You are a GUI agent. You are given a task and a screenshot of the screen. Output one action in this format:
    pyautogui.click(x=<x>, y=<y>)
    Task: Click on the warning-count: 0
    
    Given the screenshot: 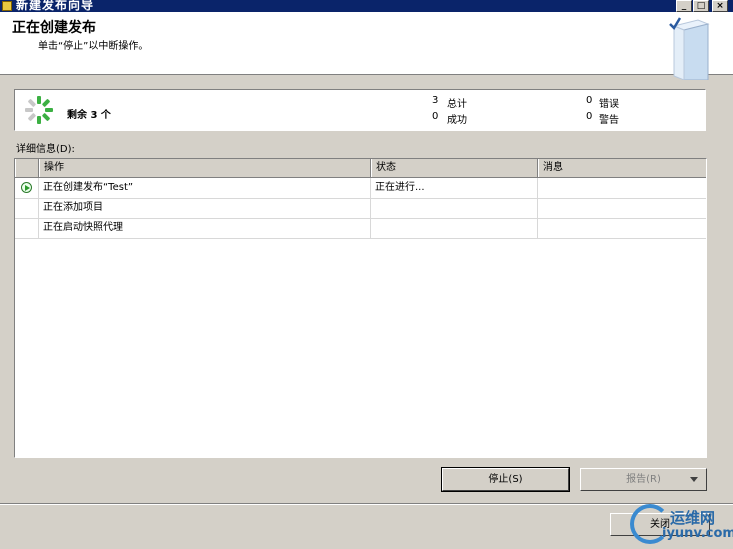 What is the action you would take?
    pyautogui.click(x=589, y=116)
    